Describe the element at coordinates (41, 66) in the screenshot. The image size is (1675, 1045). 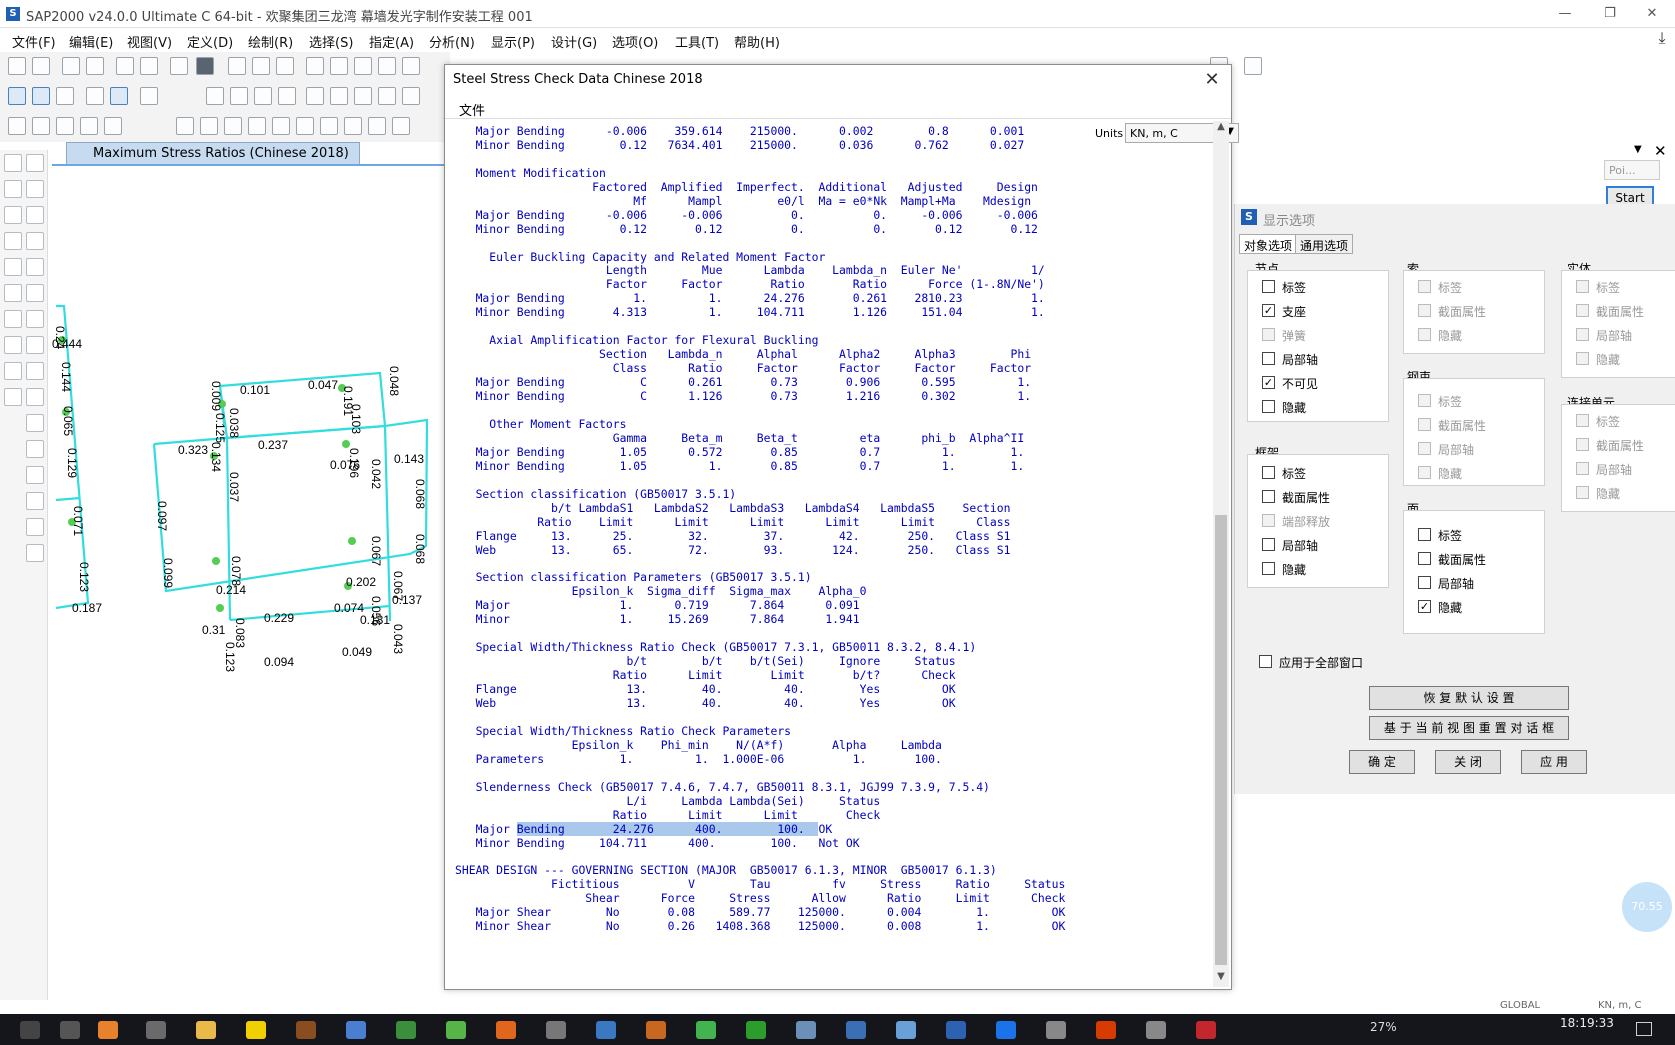
I see `open-icon` at that location.